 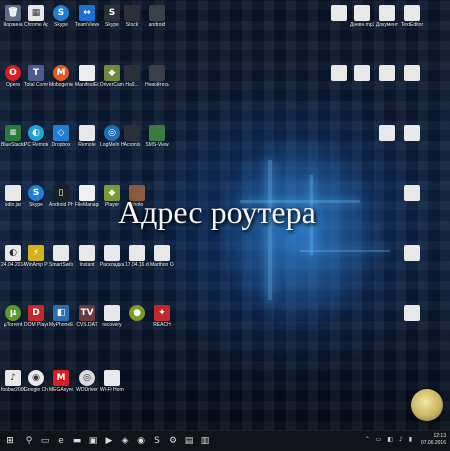 I want to click on desktop-icon: ≡ BlueStacks, so click(x=13, y=136).